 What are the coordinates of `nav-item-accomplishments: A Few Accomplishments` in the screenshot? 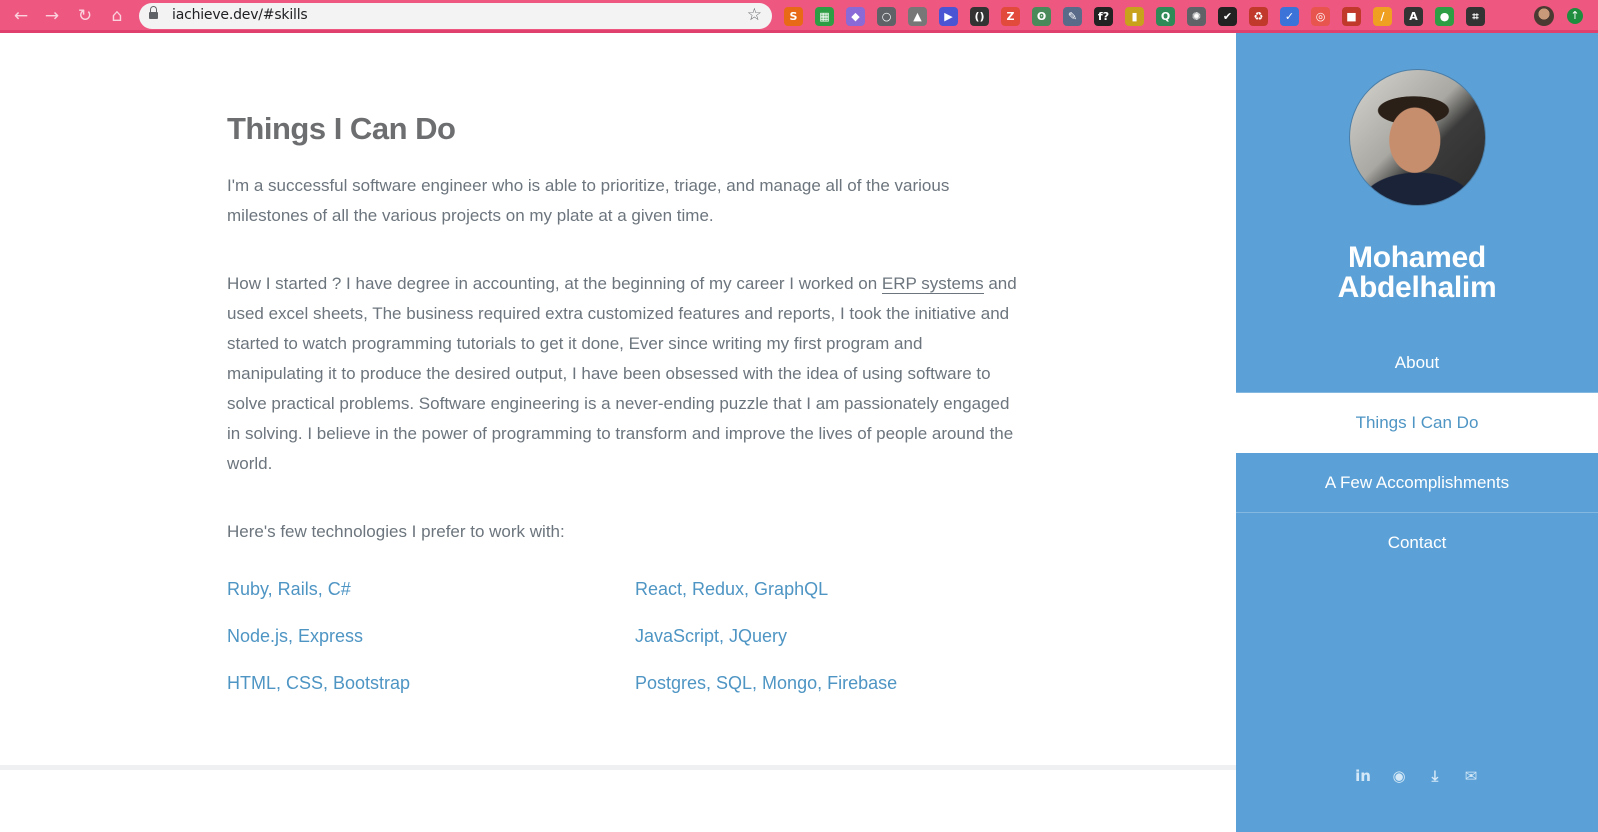 It's located at (1417, 483).